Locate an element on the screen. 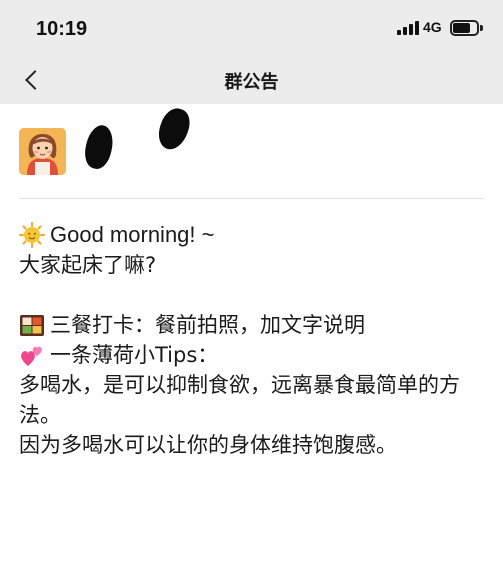  network-label: 4G is located at coordinates (432, 27).